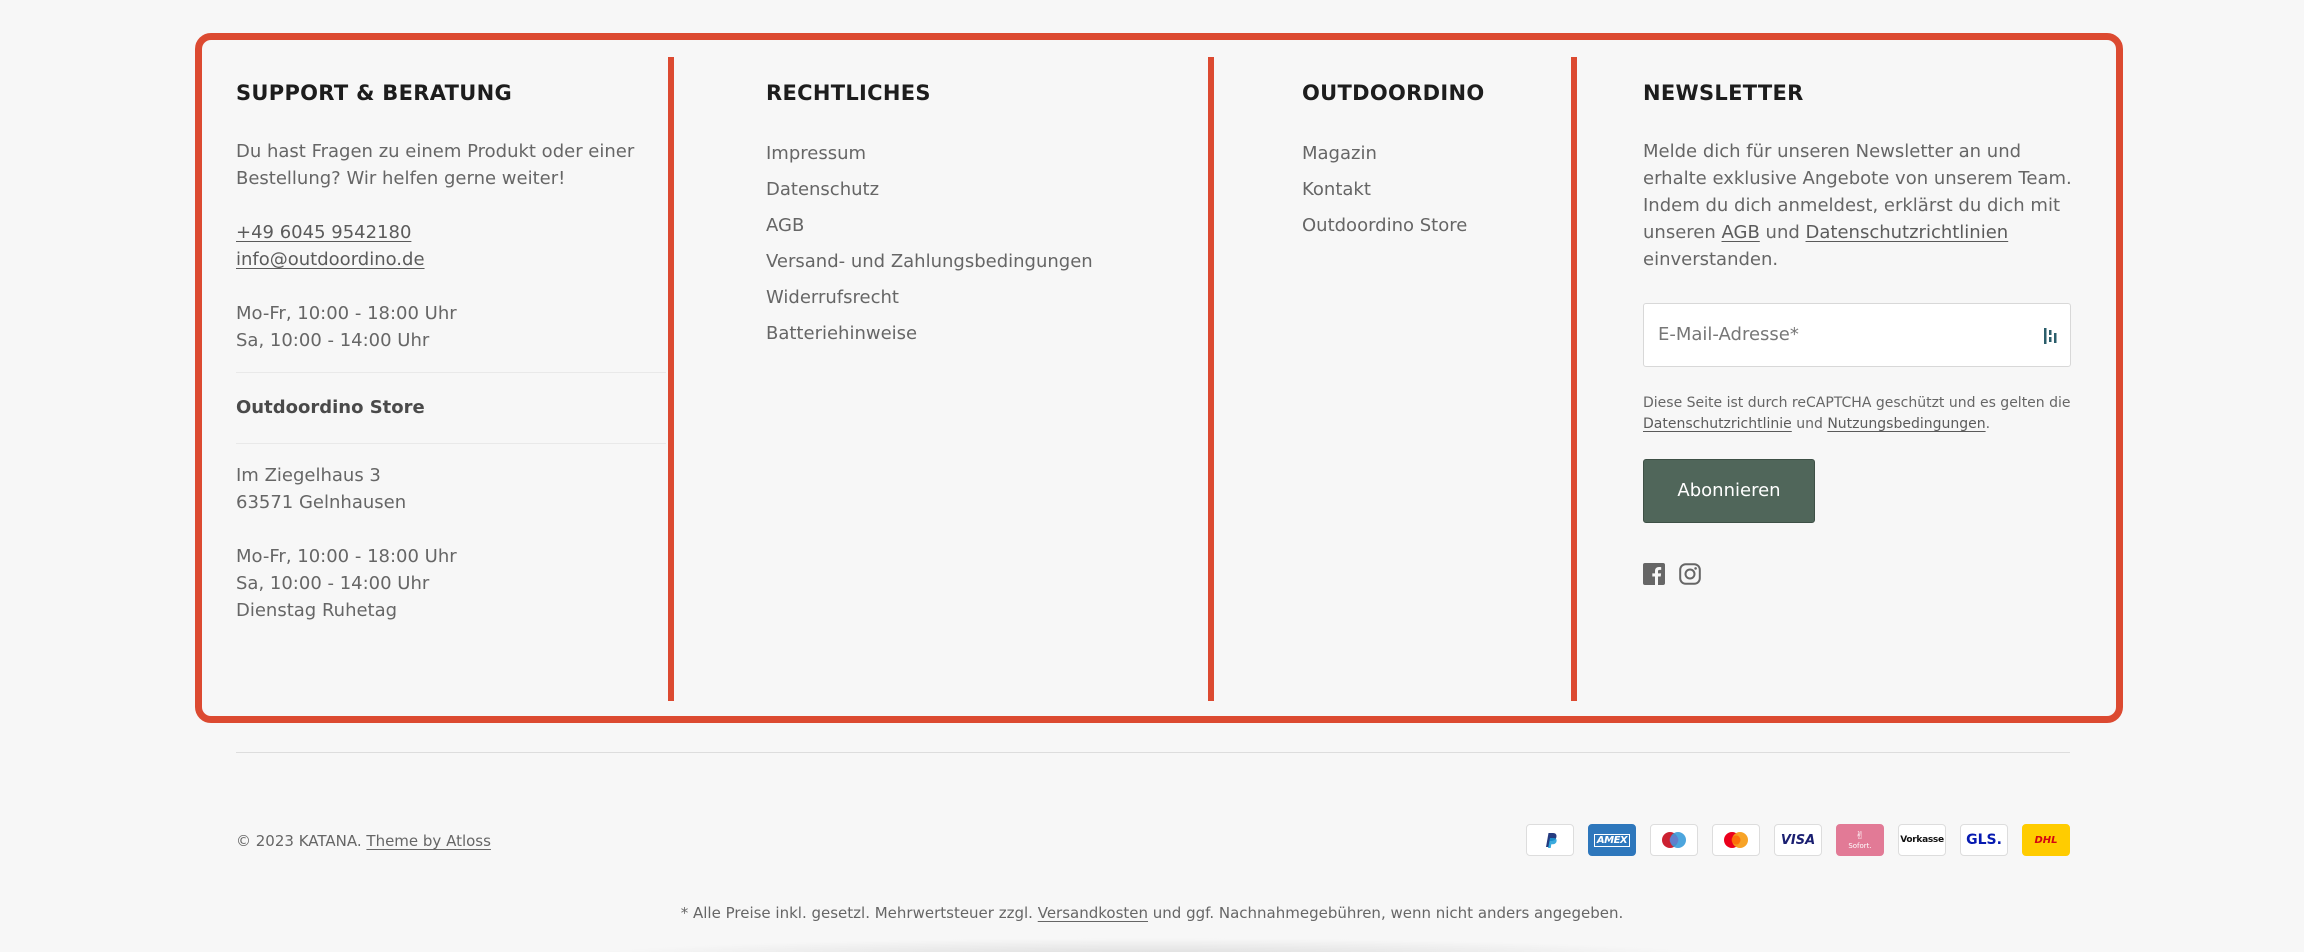 This screenshot has height=952, width=2304. What do you see at coordinates (1654, 574) in the screenshot?
I see `facebook-icon` at bounding box center [1654, 574].